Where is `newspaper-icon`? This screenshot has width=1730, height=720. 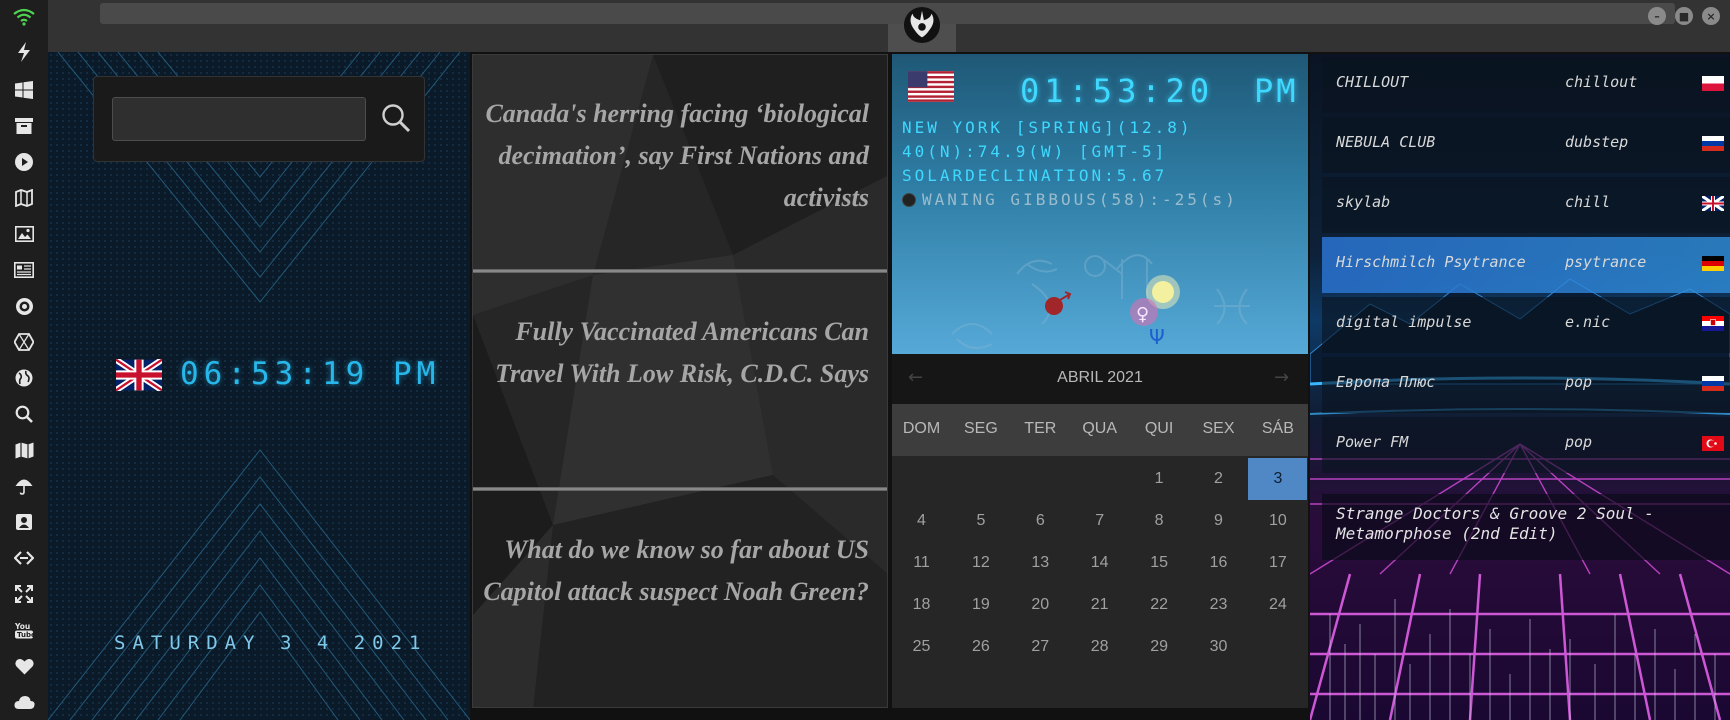
newspaper-icon is located at coordinates (24, 270).